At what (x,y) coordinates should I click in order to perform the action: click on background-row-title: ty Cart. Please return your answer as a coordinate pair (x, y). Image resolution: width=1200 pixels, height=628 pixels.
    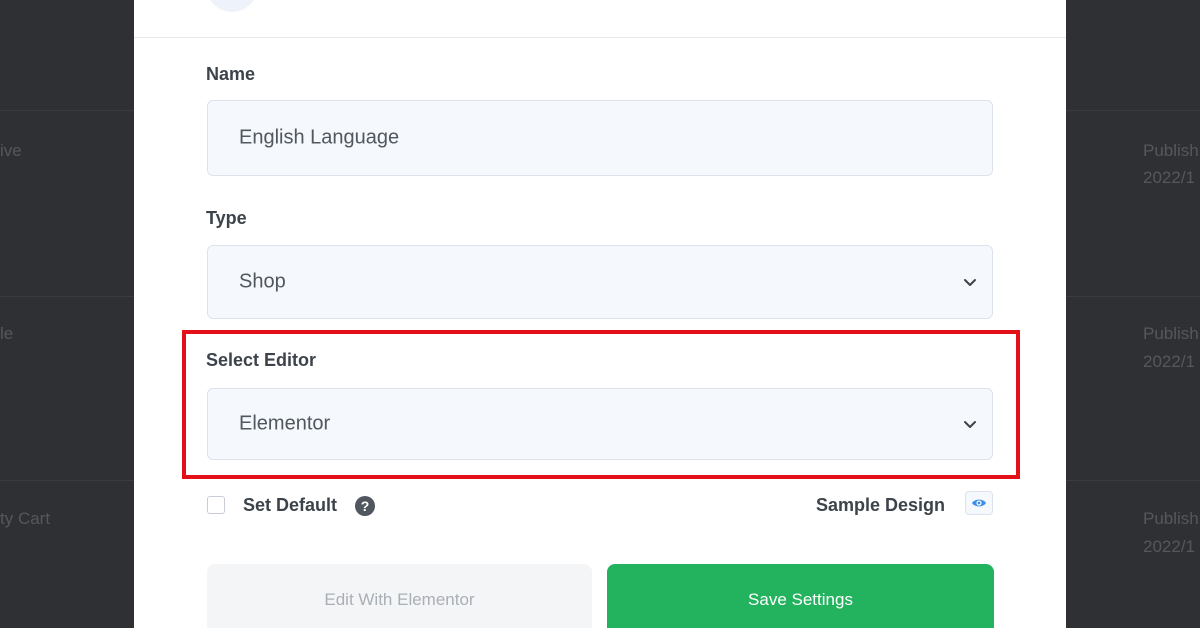
    Looking at the image, I should click on (25, 518).